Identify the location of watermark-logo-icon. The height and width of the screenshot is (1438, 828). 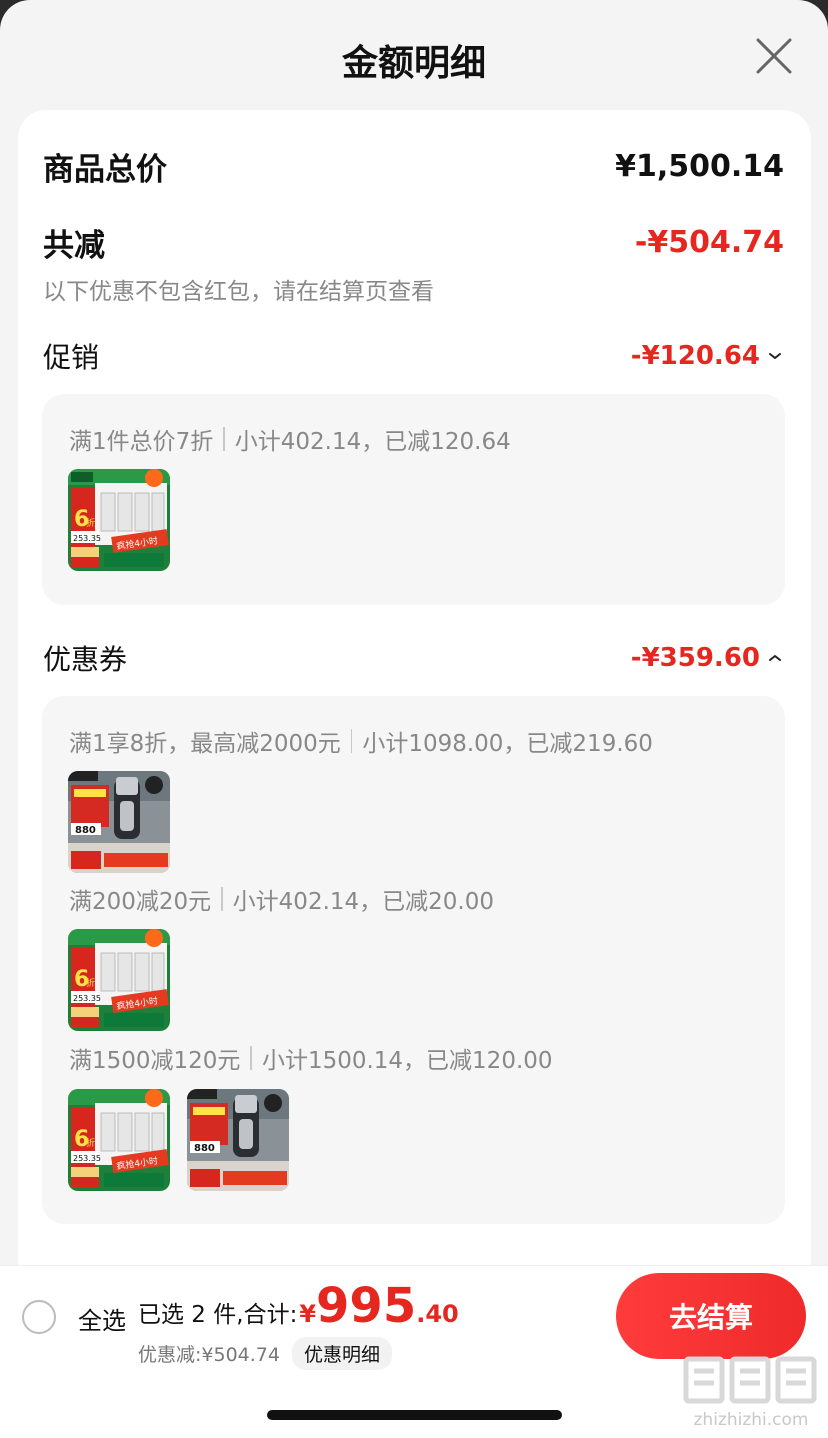
(750, 1380).